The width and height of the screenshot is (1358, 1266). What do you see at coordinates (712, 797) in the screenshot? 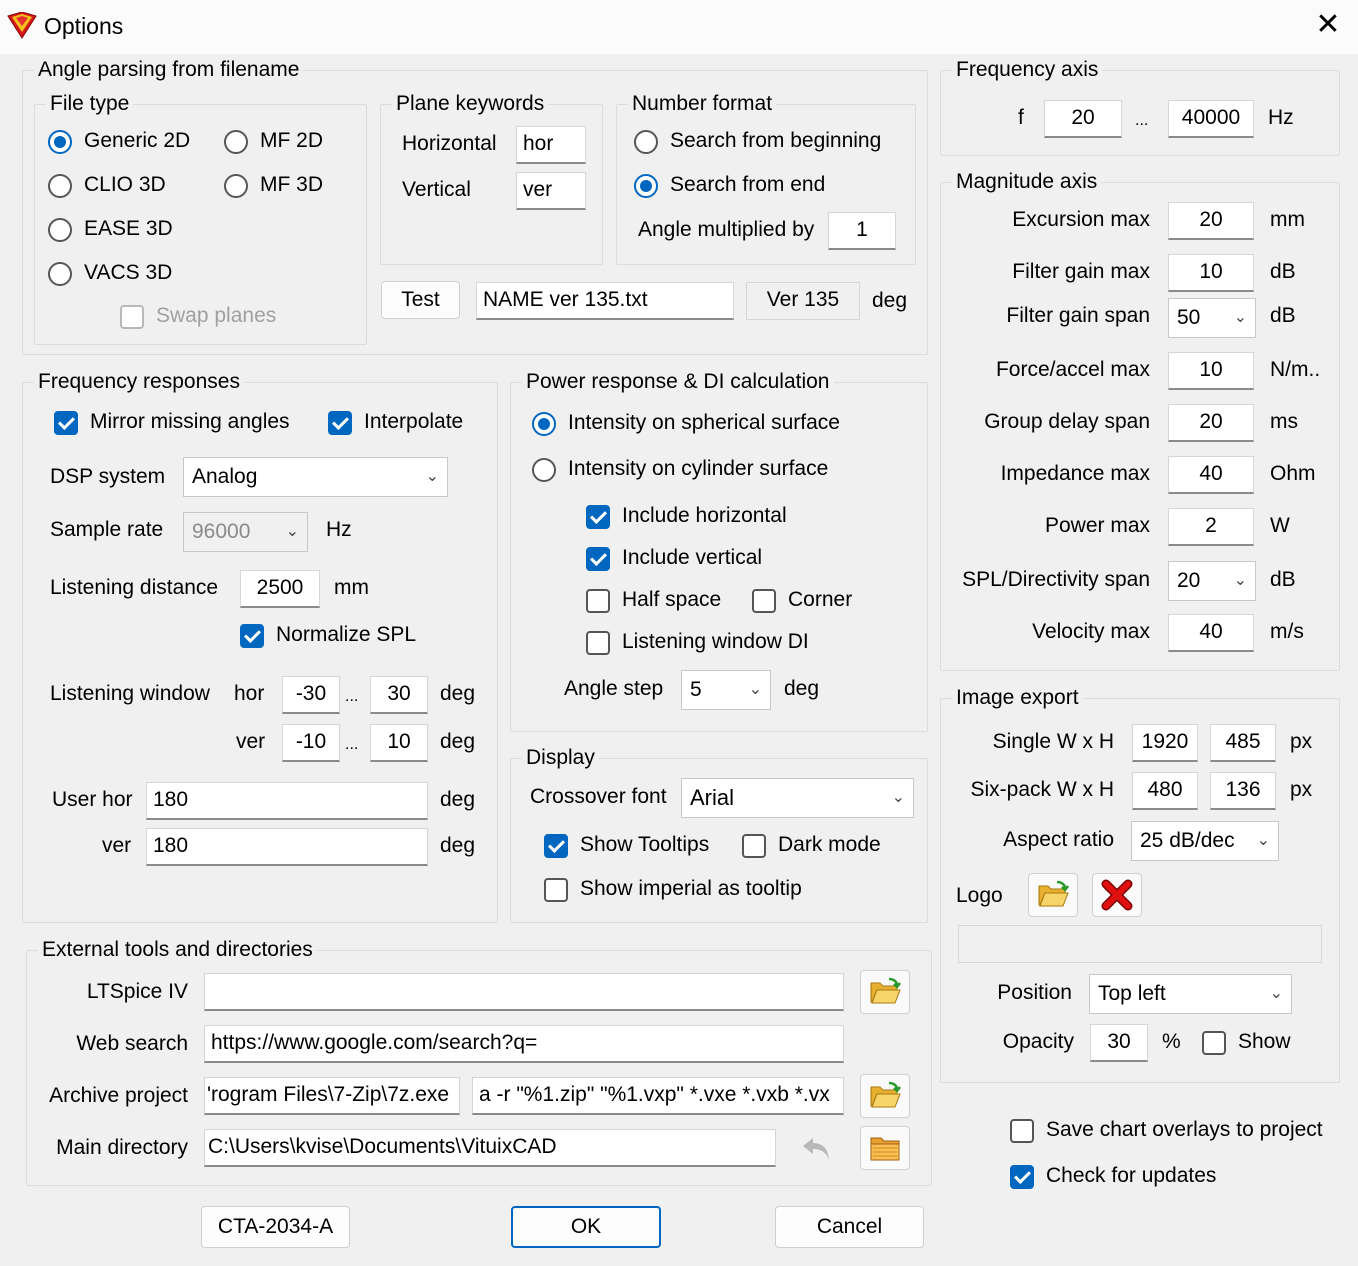
I see `crossover-font-value: Arial` at bounding box center [712, 797].